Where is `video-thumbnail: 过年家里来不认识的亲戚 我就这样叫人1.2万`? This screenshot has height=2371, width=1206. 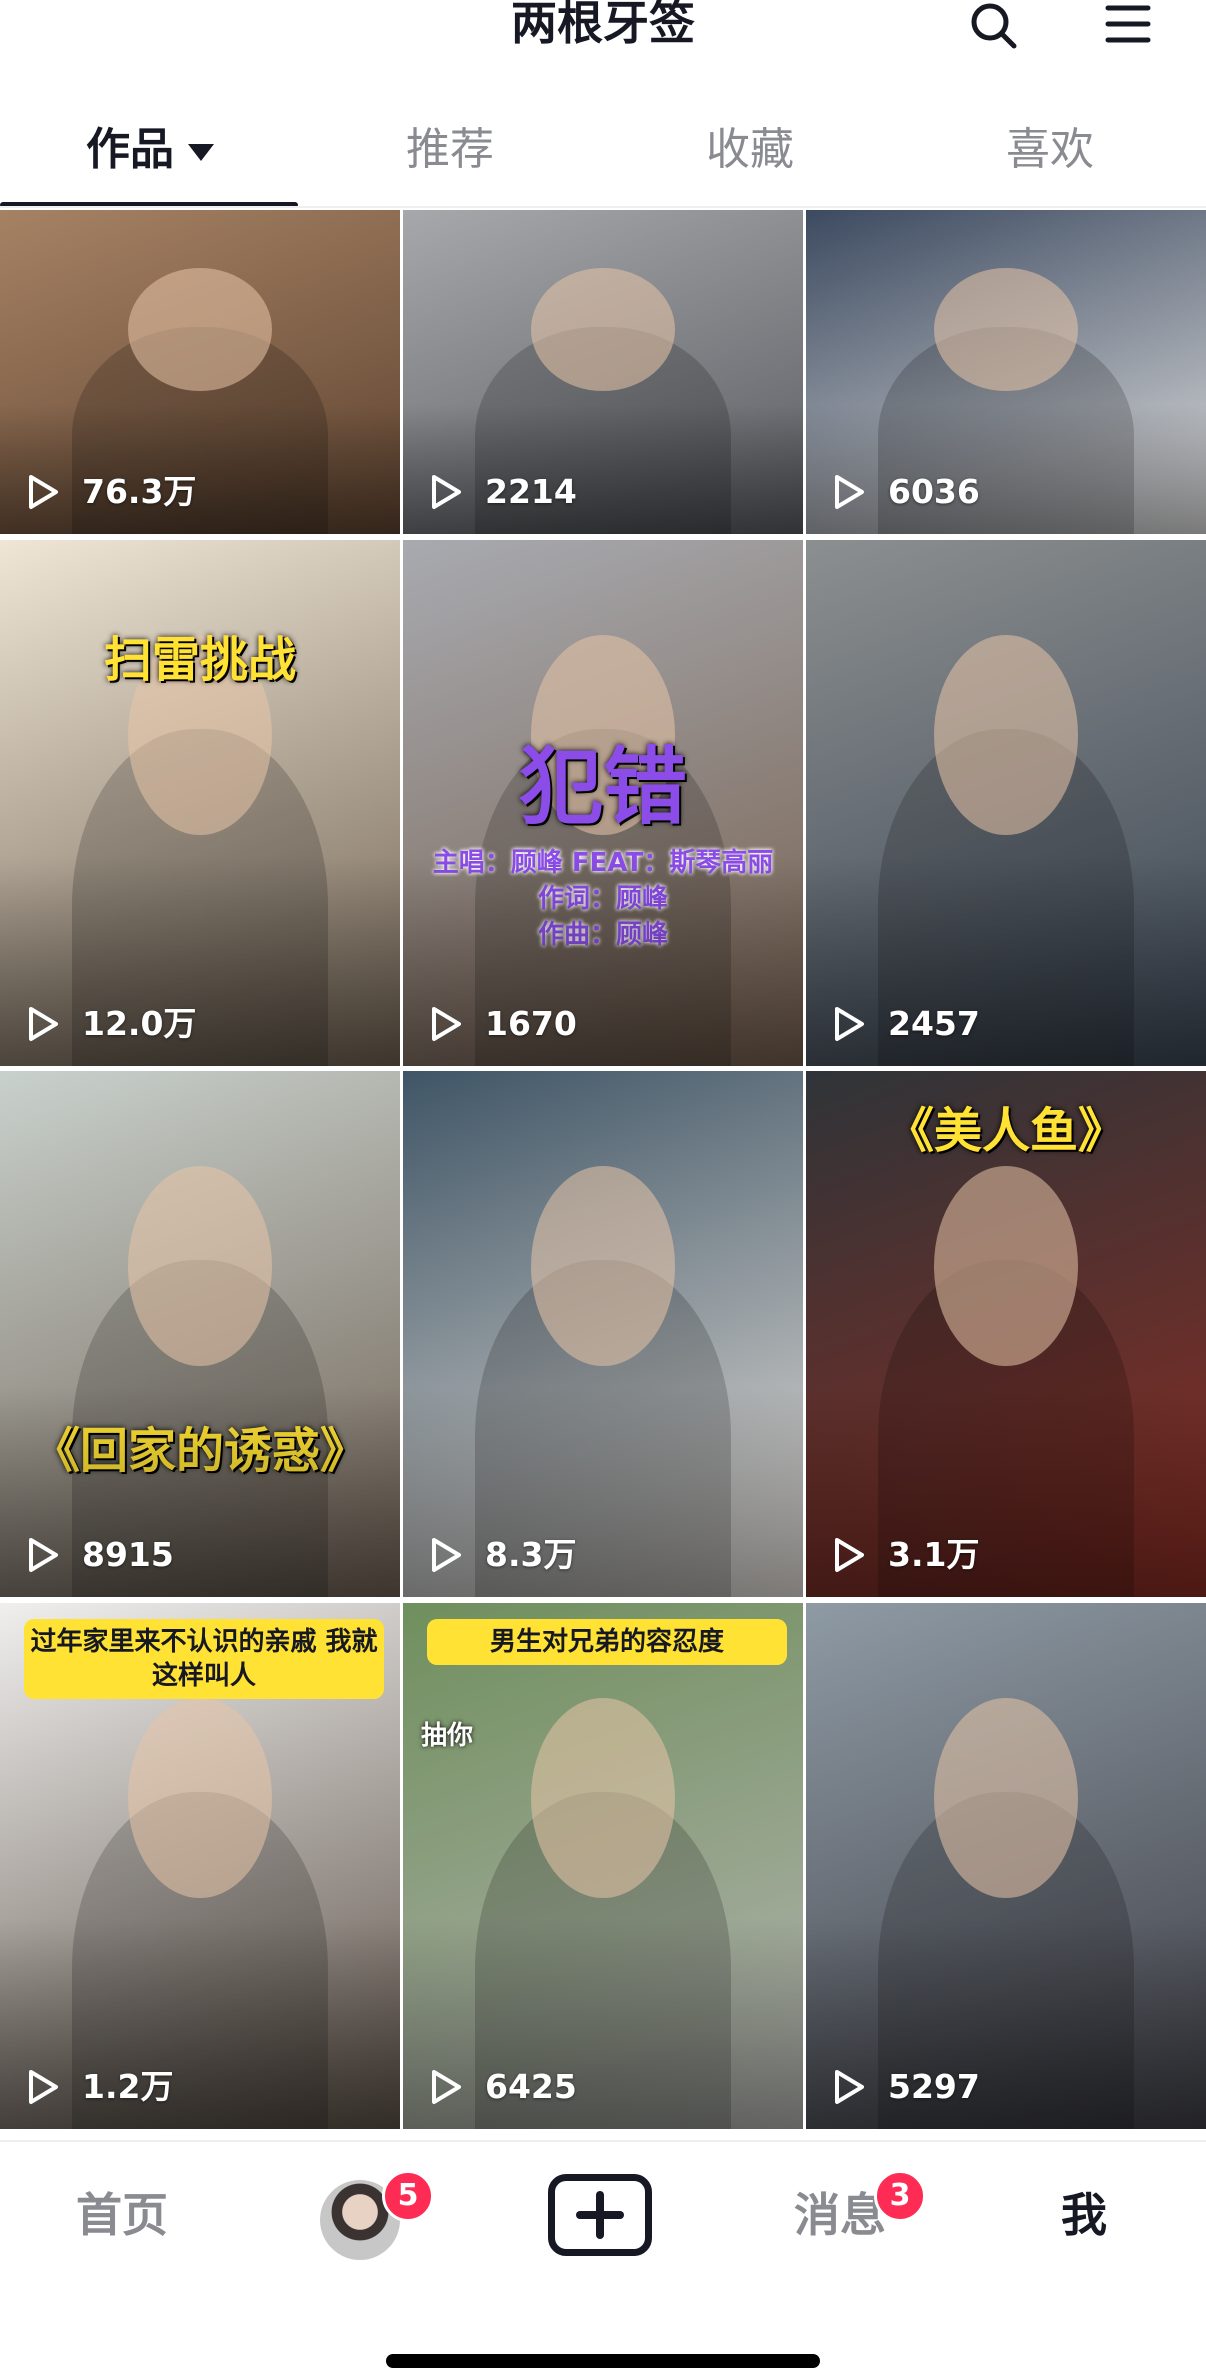 video-thumbnail: 过年家里来不认识的亲戚 我就这样叫人1.2万 is located at coordinates (200, 1866).